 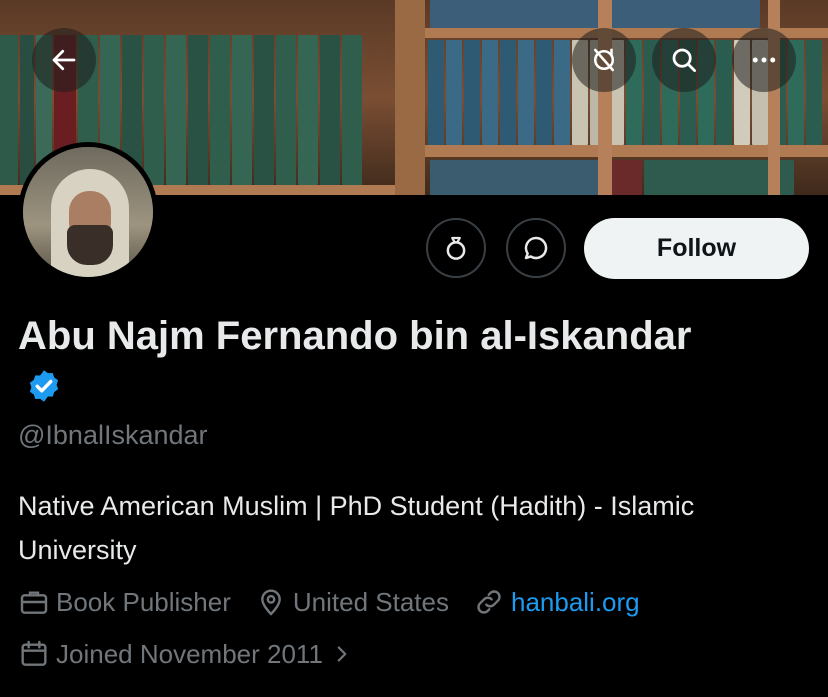 I want to click on username-handle: @IbnalIskandar, so click(x=113, y=435).